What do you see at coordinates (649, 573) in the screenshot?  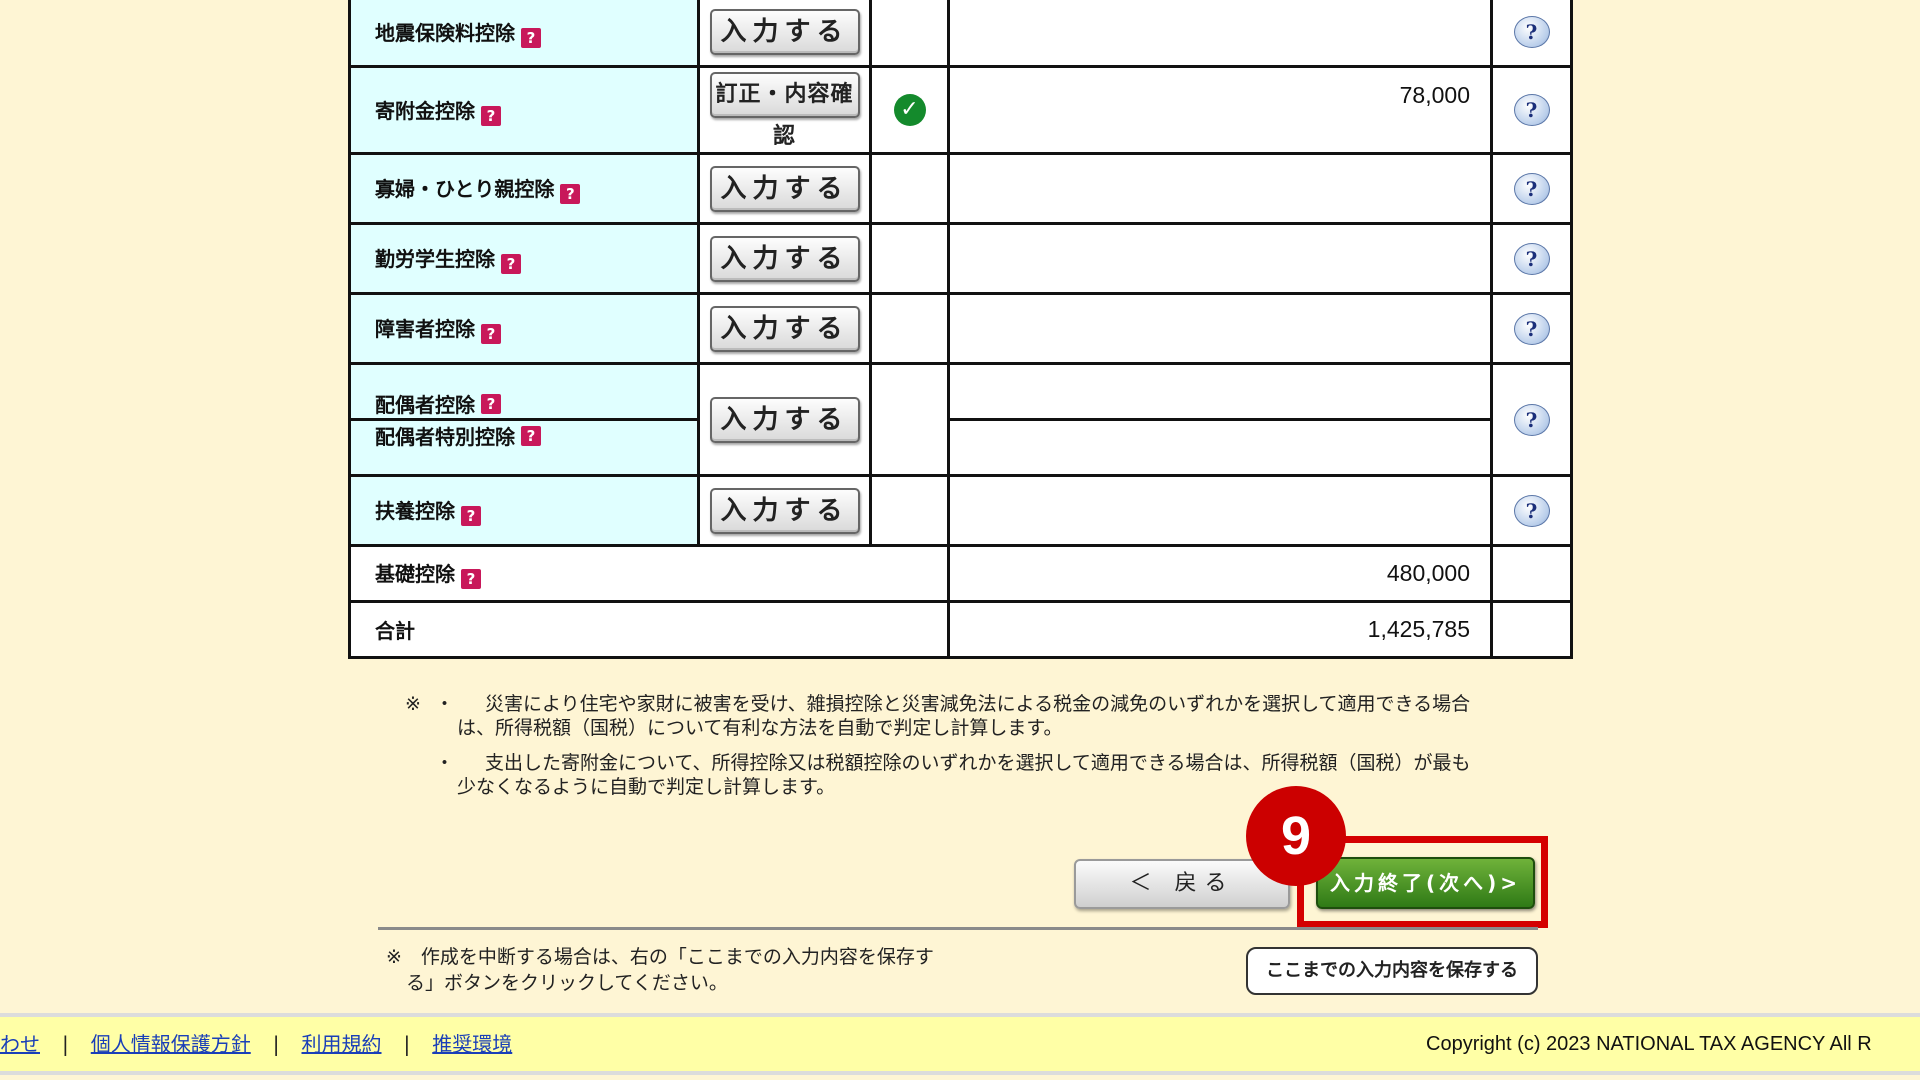 I see `row-label: 基礎控除?` at bounding box center [649, 573].